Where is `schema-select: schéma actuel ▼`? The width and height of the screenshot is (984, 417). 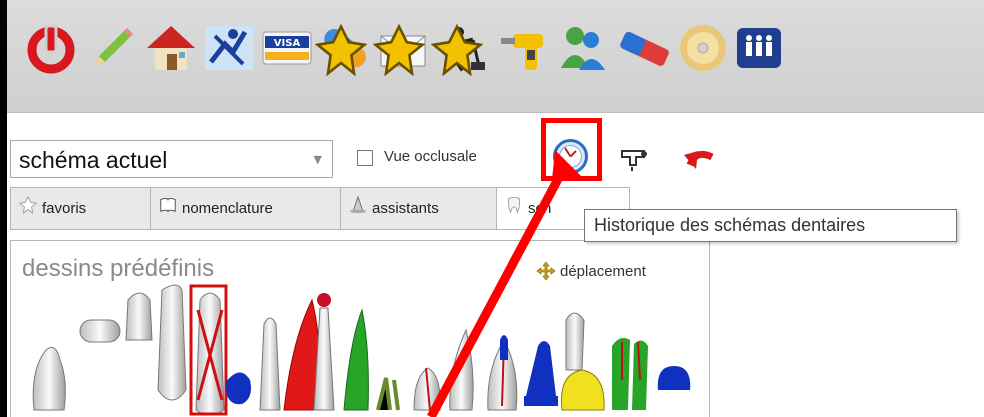
schema-select: schéma actuel ▼ is located at coordinates (171, 159).